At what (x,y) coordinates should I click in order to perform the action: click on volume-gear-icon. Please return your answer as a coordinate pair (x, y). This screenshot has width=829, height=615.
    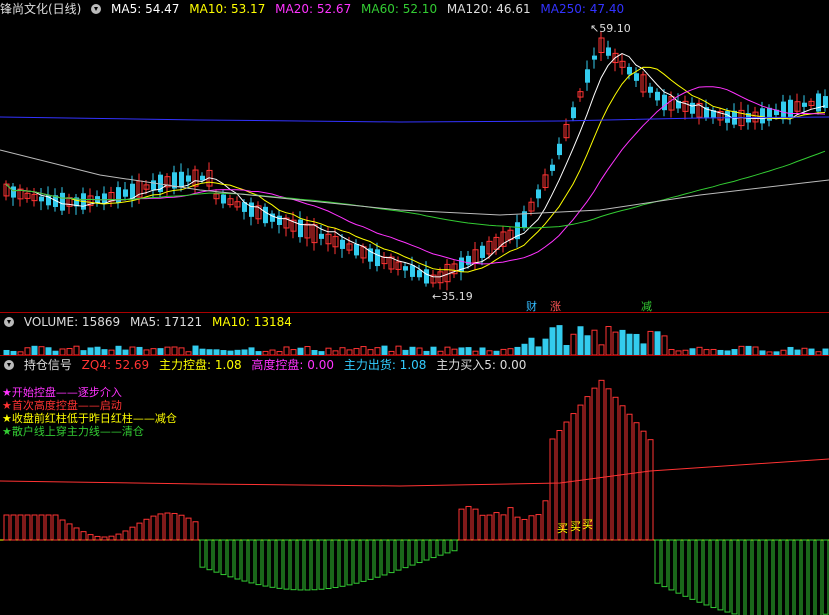
    Looking at the image, I should click on (9, 322).